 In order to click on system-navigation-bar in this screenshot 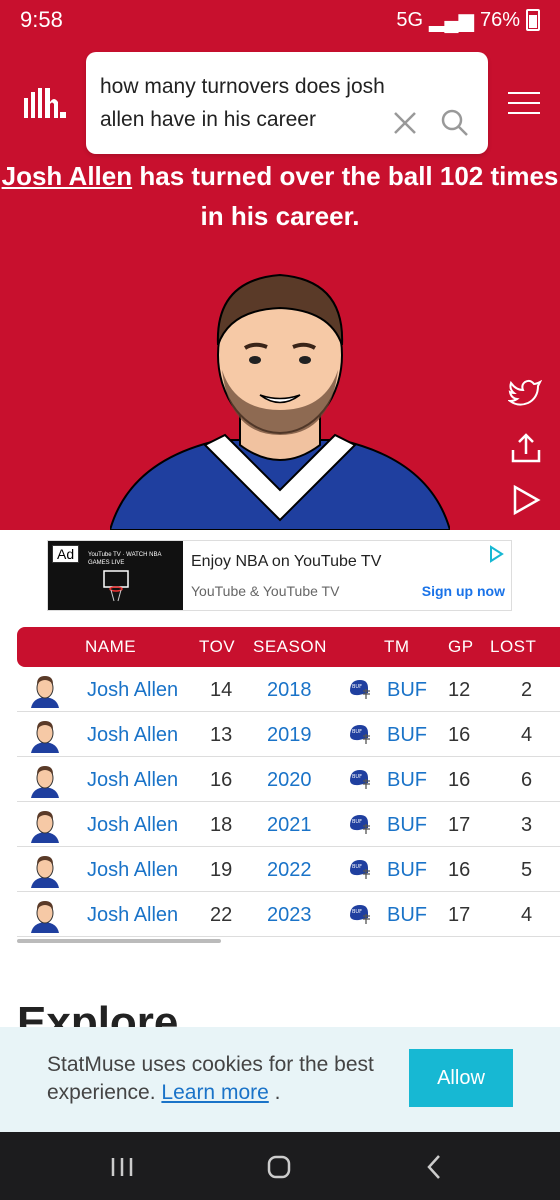, I will do `click(280, 1166)`.